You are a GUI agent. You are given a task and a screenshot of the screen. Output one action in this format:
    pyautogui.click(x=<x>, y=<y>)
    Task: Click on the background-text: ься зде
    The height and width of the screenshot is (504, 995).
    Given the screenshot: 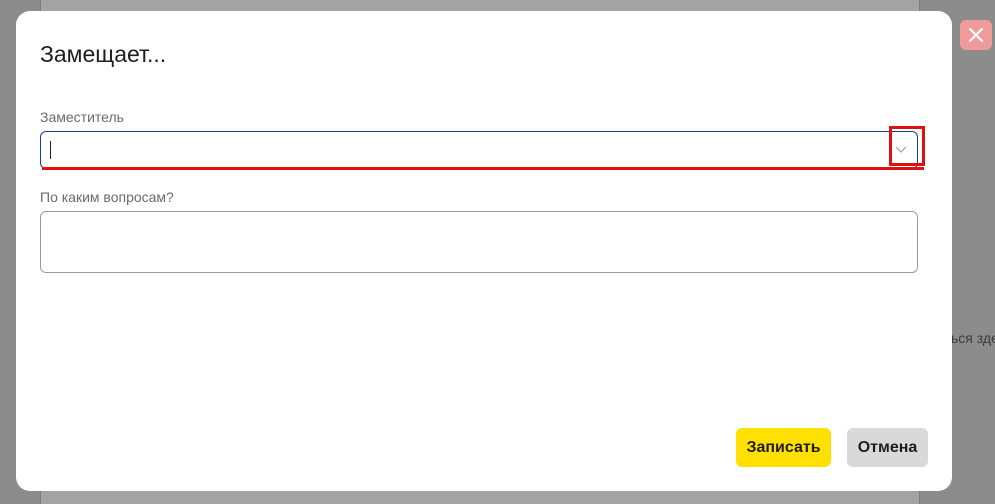 What is the action you would take?
    pyautogui.click(x=973, y=338)
    